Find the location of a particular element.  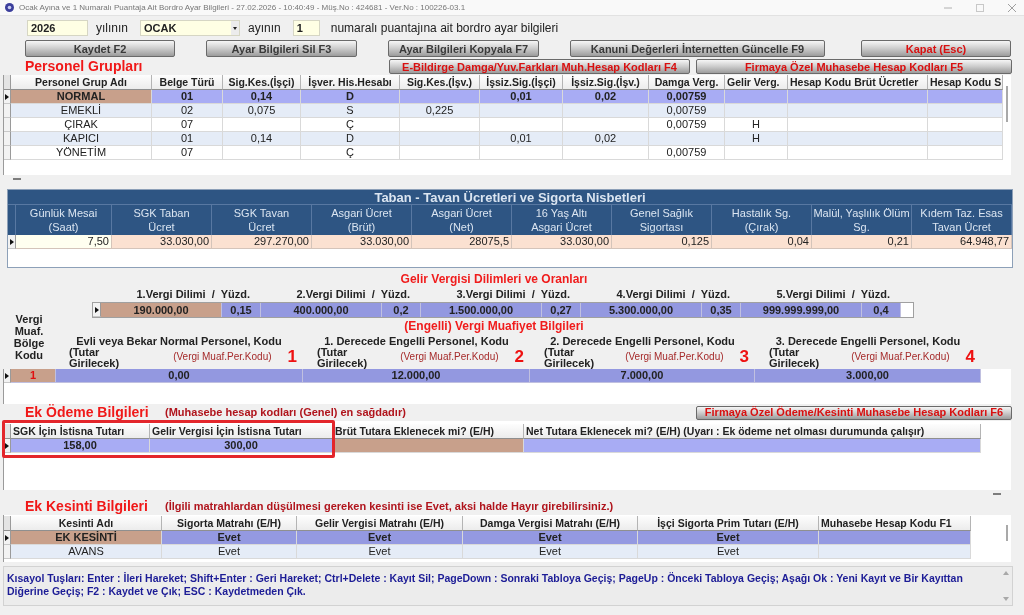

table-cell: ÇIRAK is located at coordinates (81, 125).